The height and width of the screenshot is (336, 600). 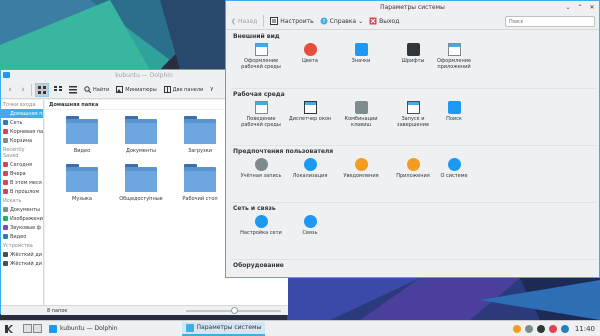 I want to click on settings-module: О системе, so click(x=454, y=168).